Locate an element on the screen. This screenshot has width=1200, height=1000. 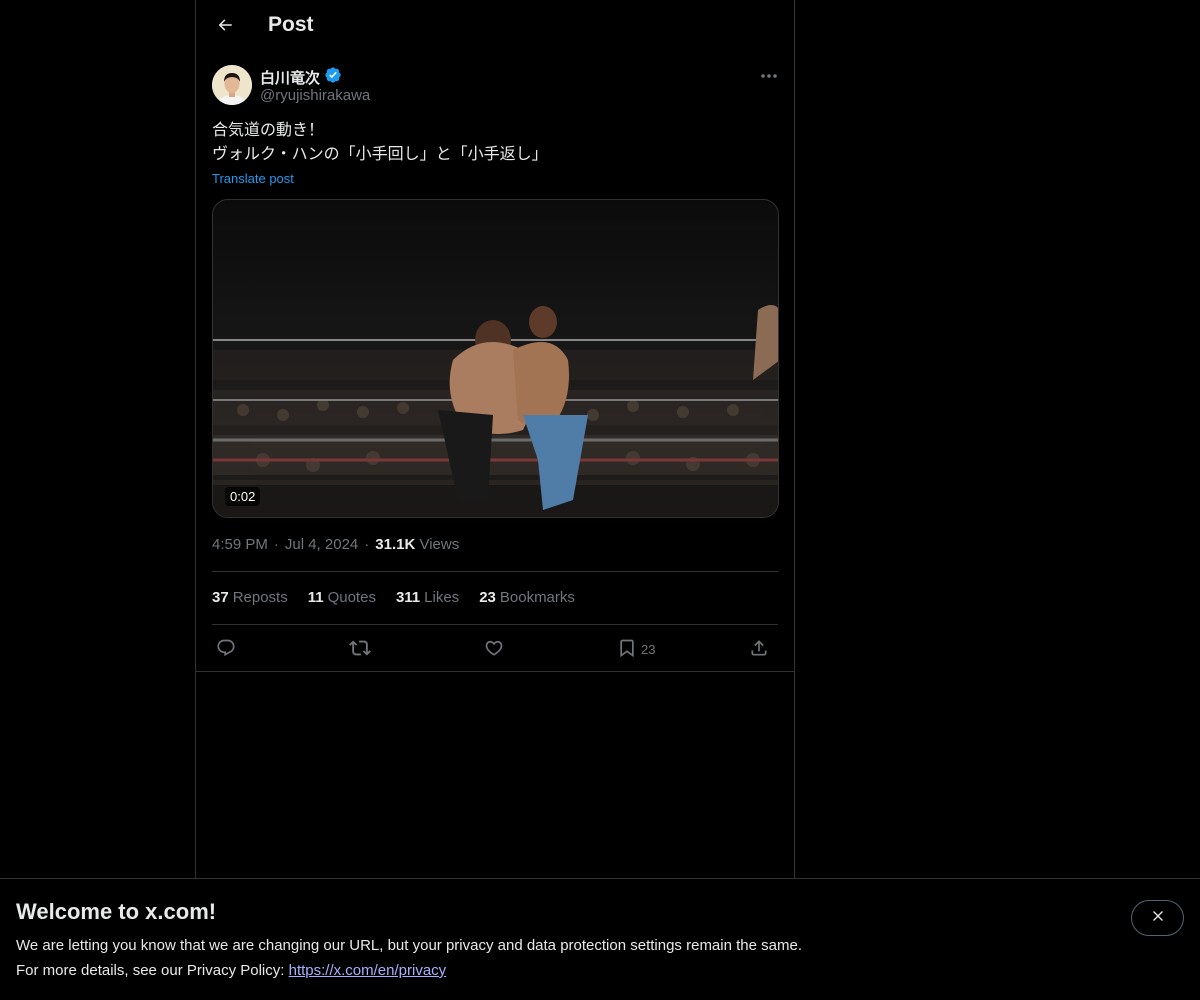
quotes-count: 11 is located at coordinates (315, 597).